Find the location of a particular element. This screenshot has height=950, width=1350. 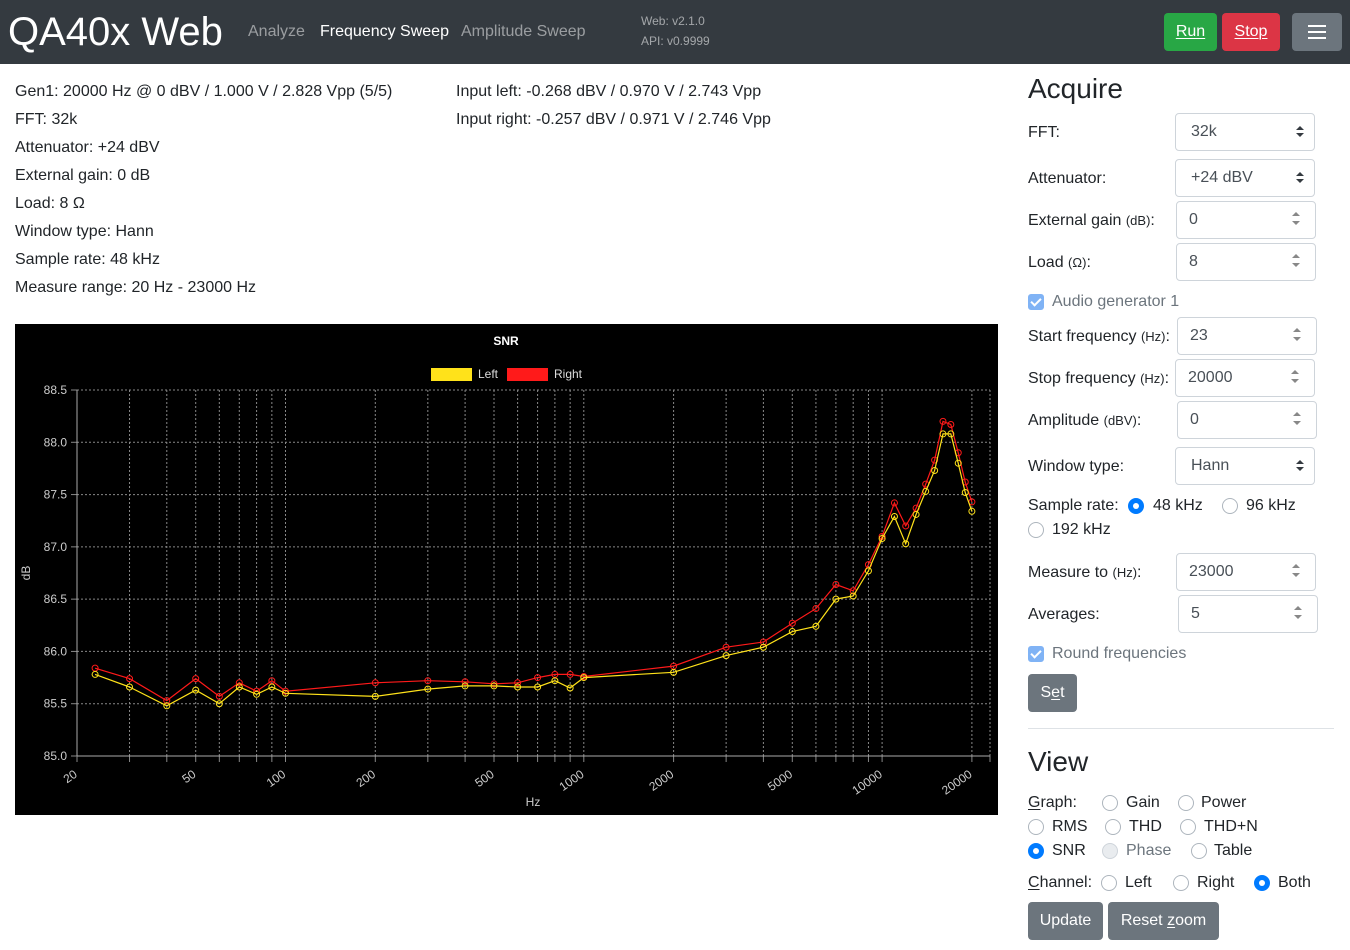

info-sample-rate: Sample rate: 48 kHz is located at coordinates (87, 259).